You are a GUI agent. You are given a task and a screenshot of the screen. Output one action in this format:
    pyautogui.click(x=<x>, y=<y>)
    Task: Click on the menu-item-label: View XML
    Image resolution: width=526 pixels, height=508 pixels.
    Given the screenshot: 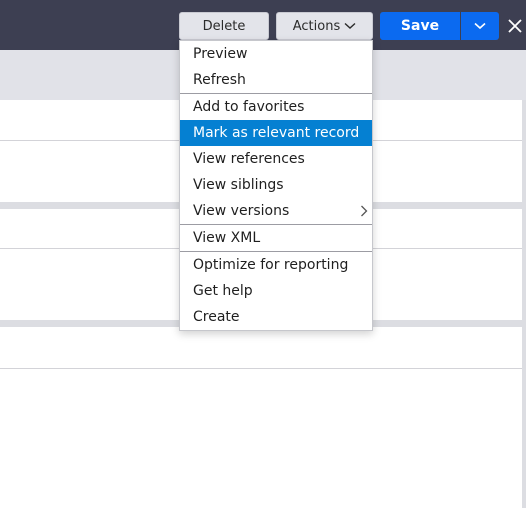 What is the action you would take?
    pyautogui.click(x=227, y=238)
    